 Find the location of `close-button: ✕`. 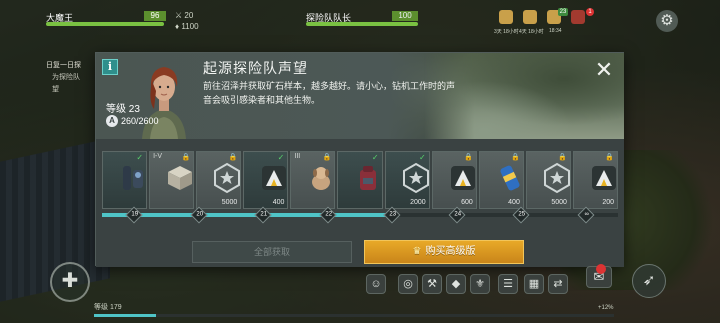

close-button: ✕ is located at coordinates (604, 71).